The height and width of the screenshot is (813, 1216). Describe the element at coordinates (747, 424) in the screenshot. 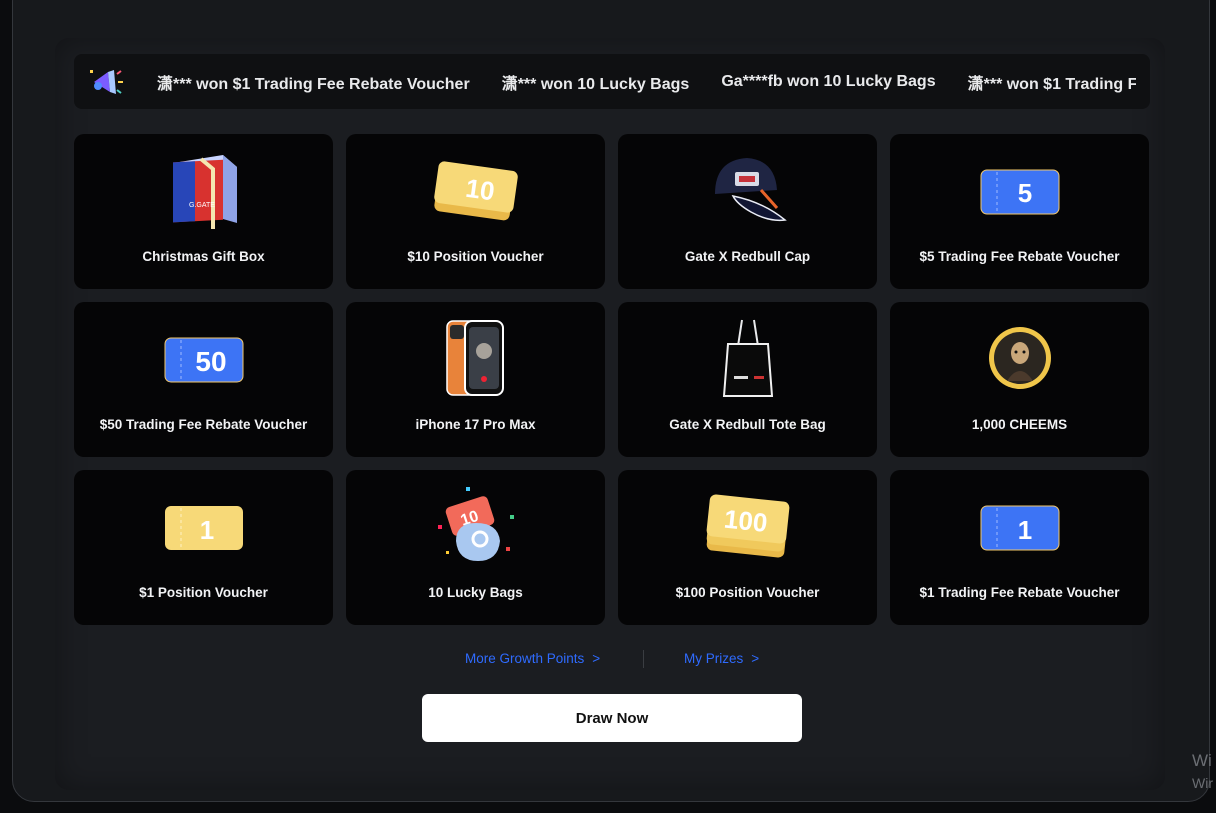

I see `prize-name: Gate X Redbull Tote Bag` at that location.